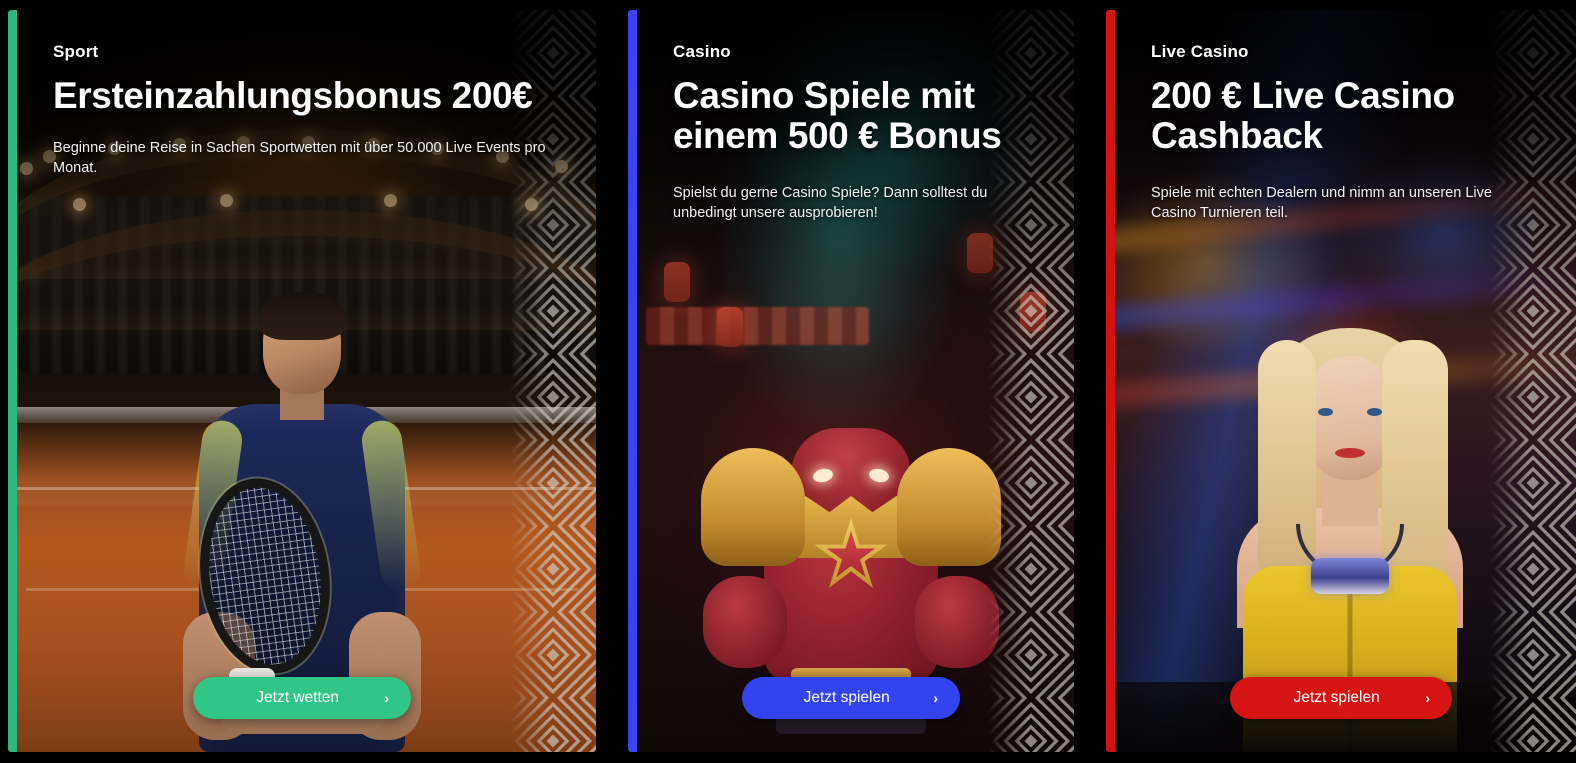  I want to click on cta-wrap-live-casino: Jetzt spielen ›, so click(1341, 698).